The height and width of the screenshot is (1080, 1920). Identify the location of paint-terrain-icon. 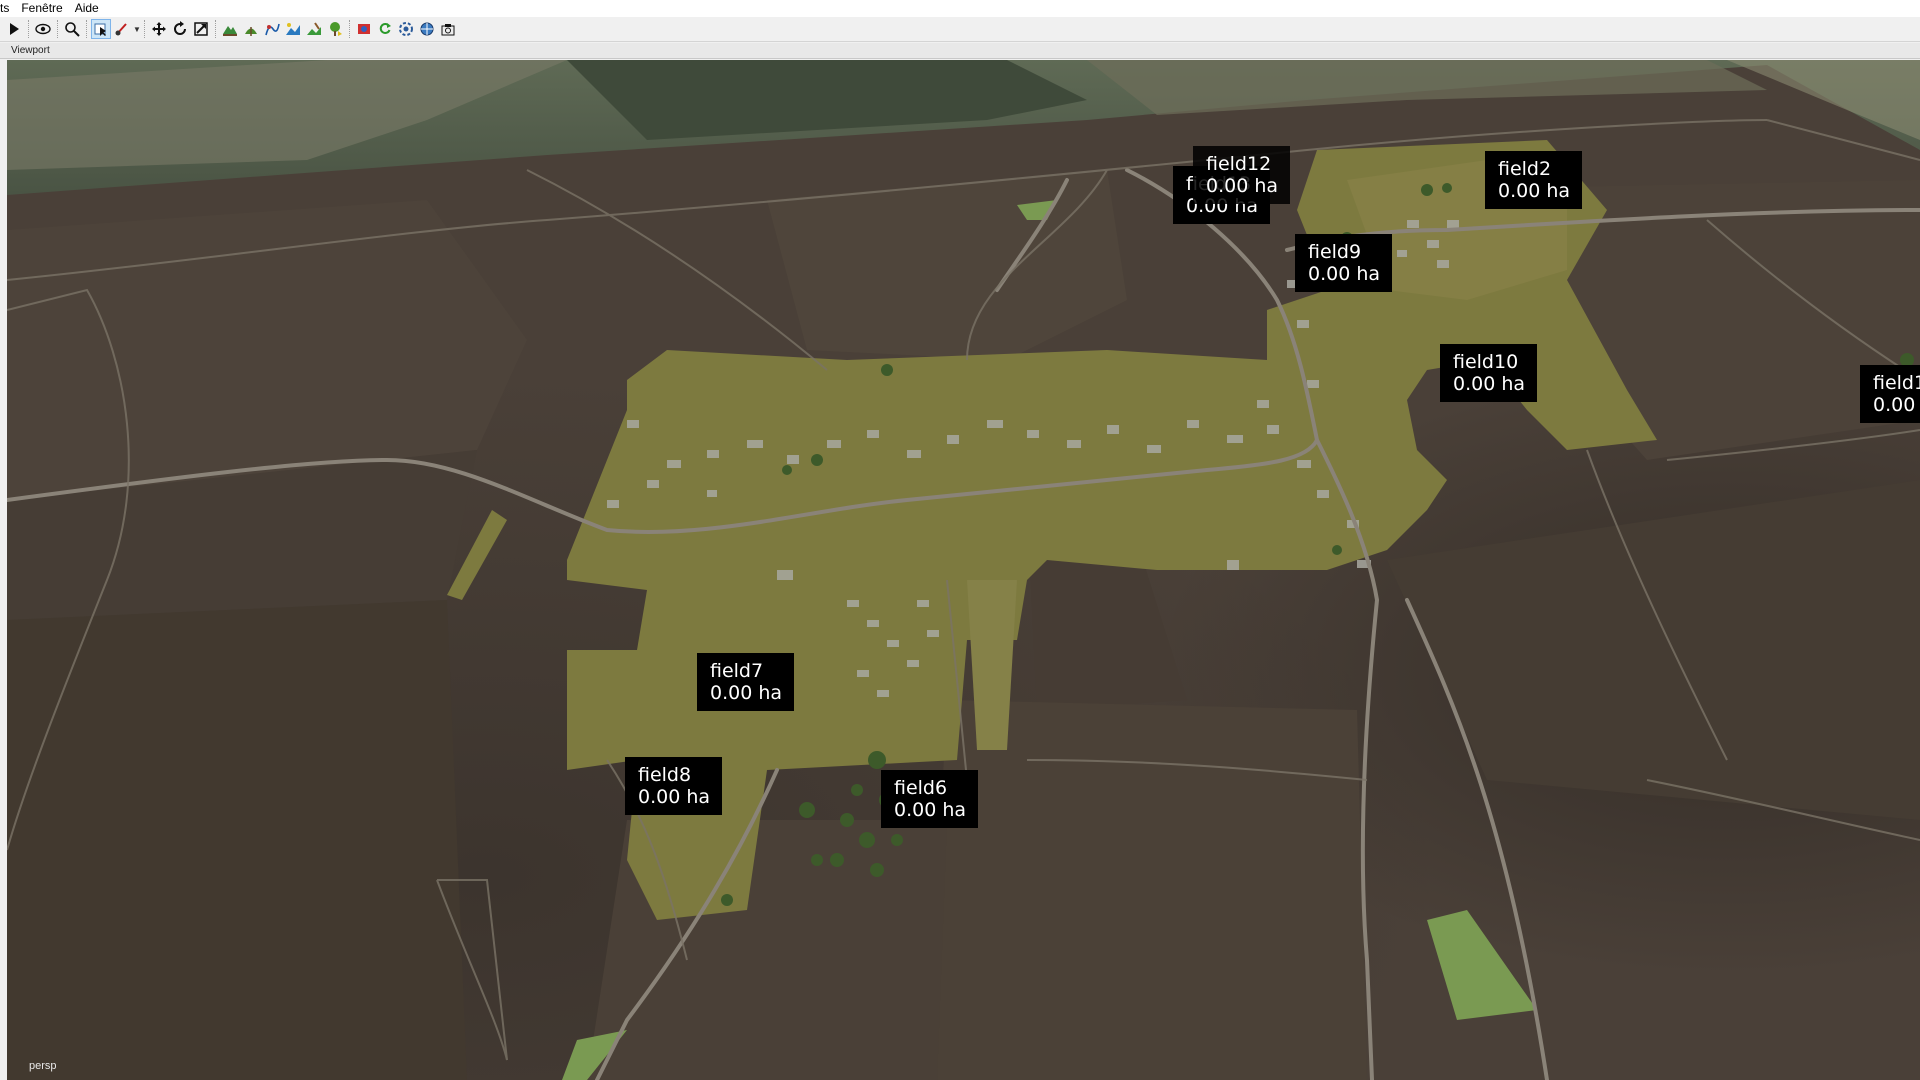
(314, 29).